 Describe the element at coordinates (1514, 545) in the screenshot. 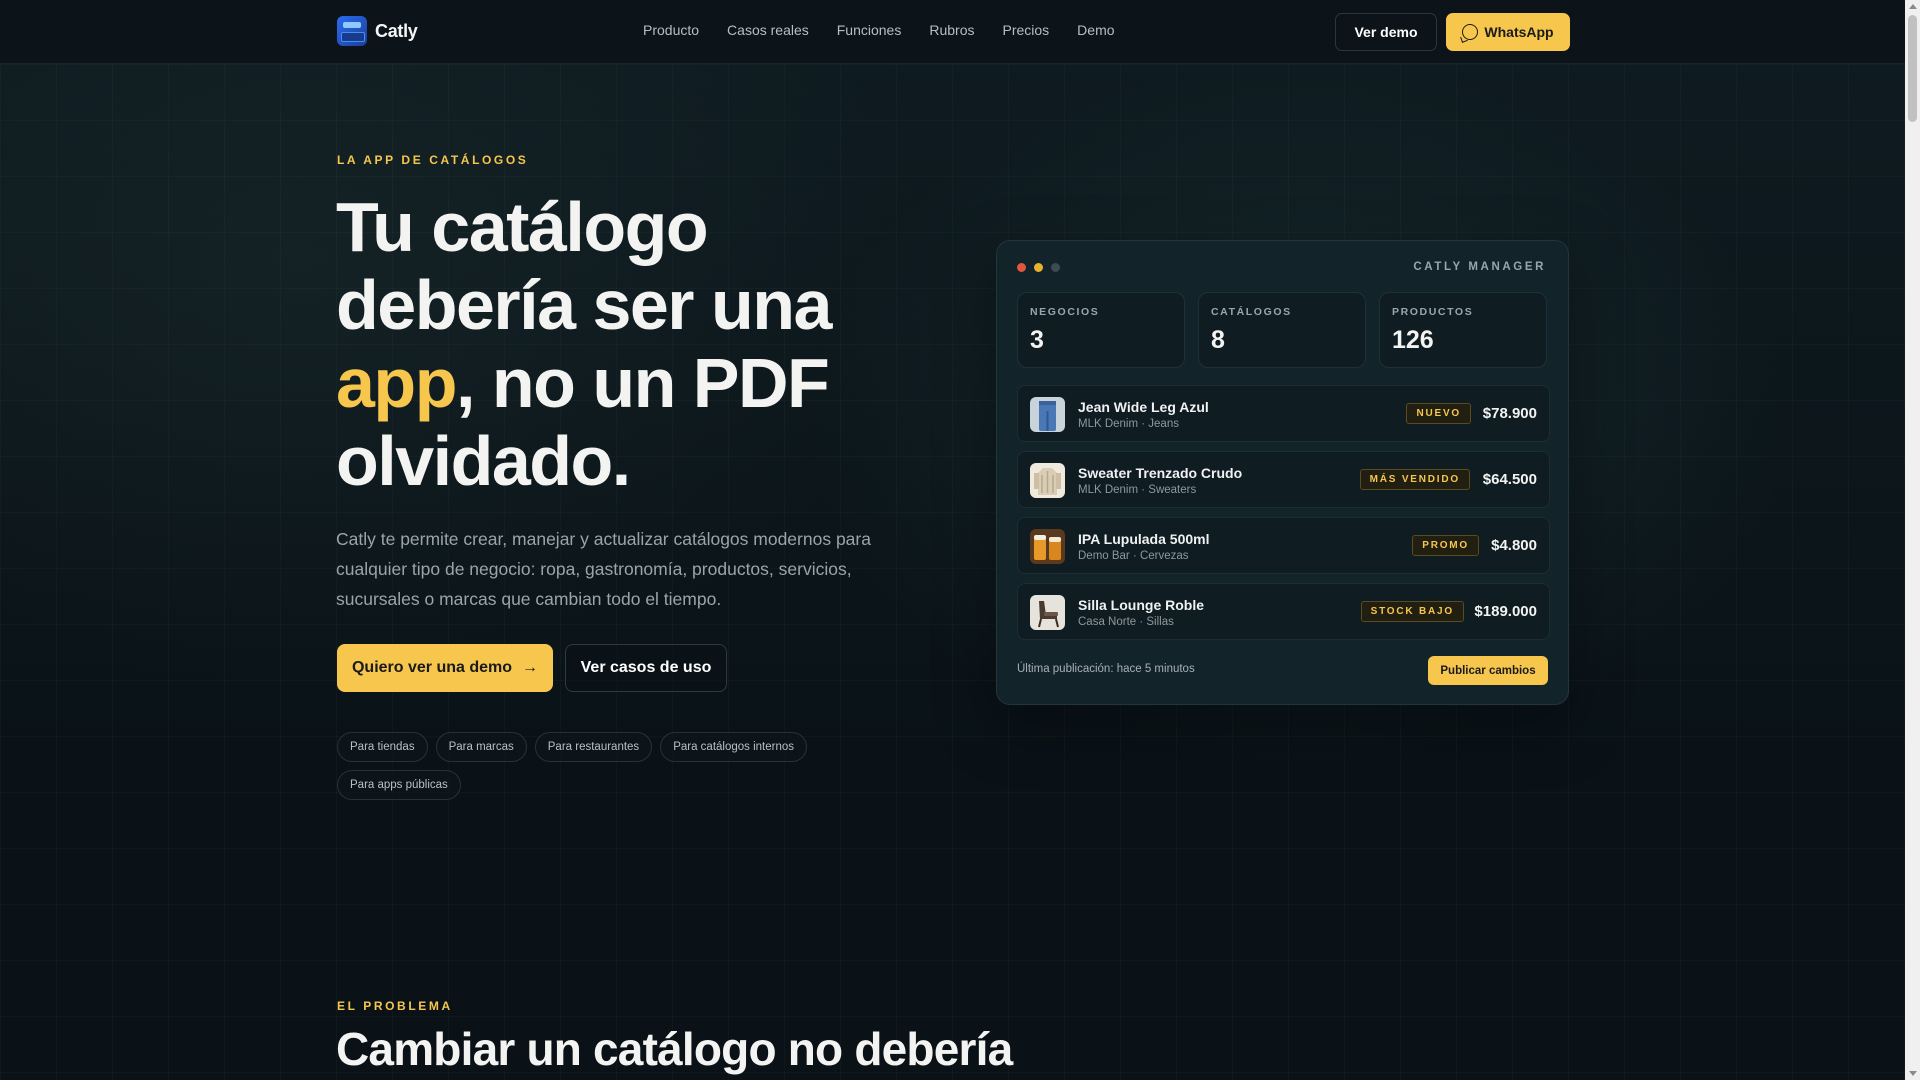

I see `item-price: $4.800` at that location.